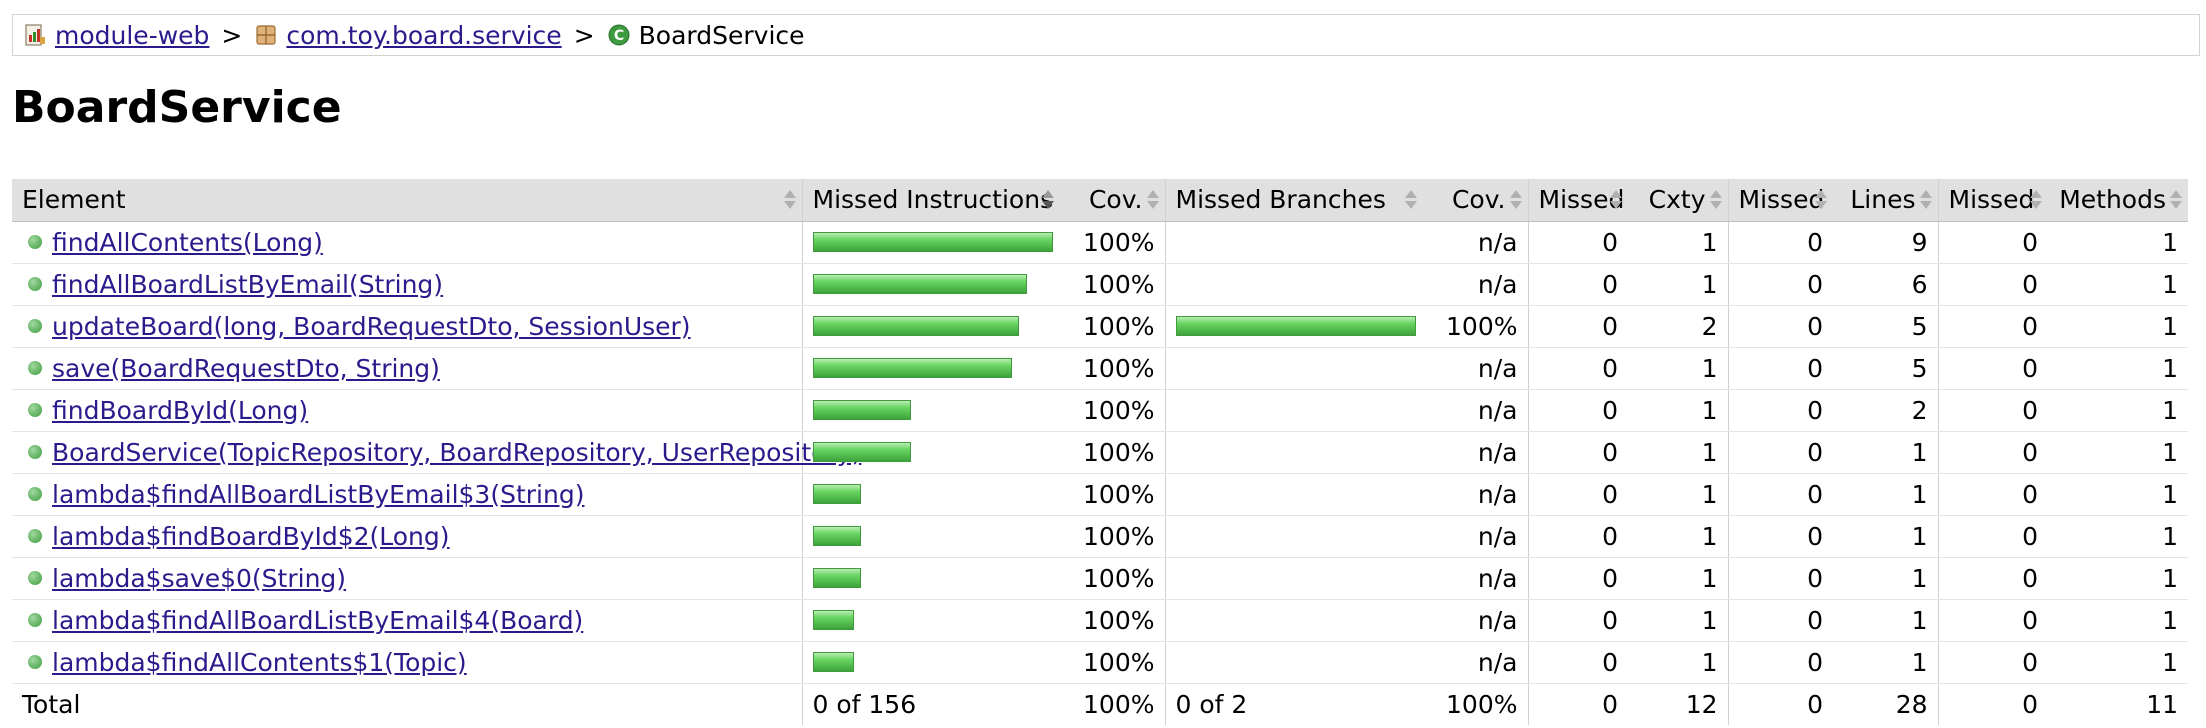 The width and height of the screenshot is (2206, 728). What do you see at coordinates (1678, 200) in the screenshot?
I see `header-cxty: Cxty` at bounding box center [1678, 200].